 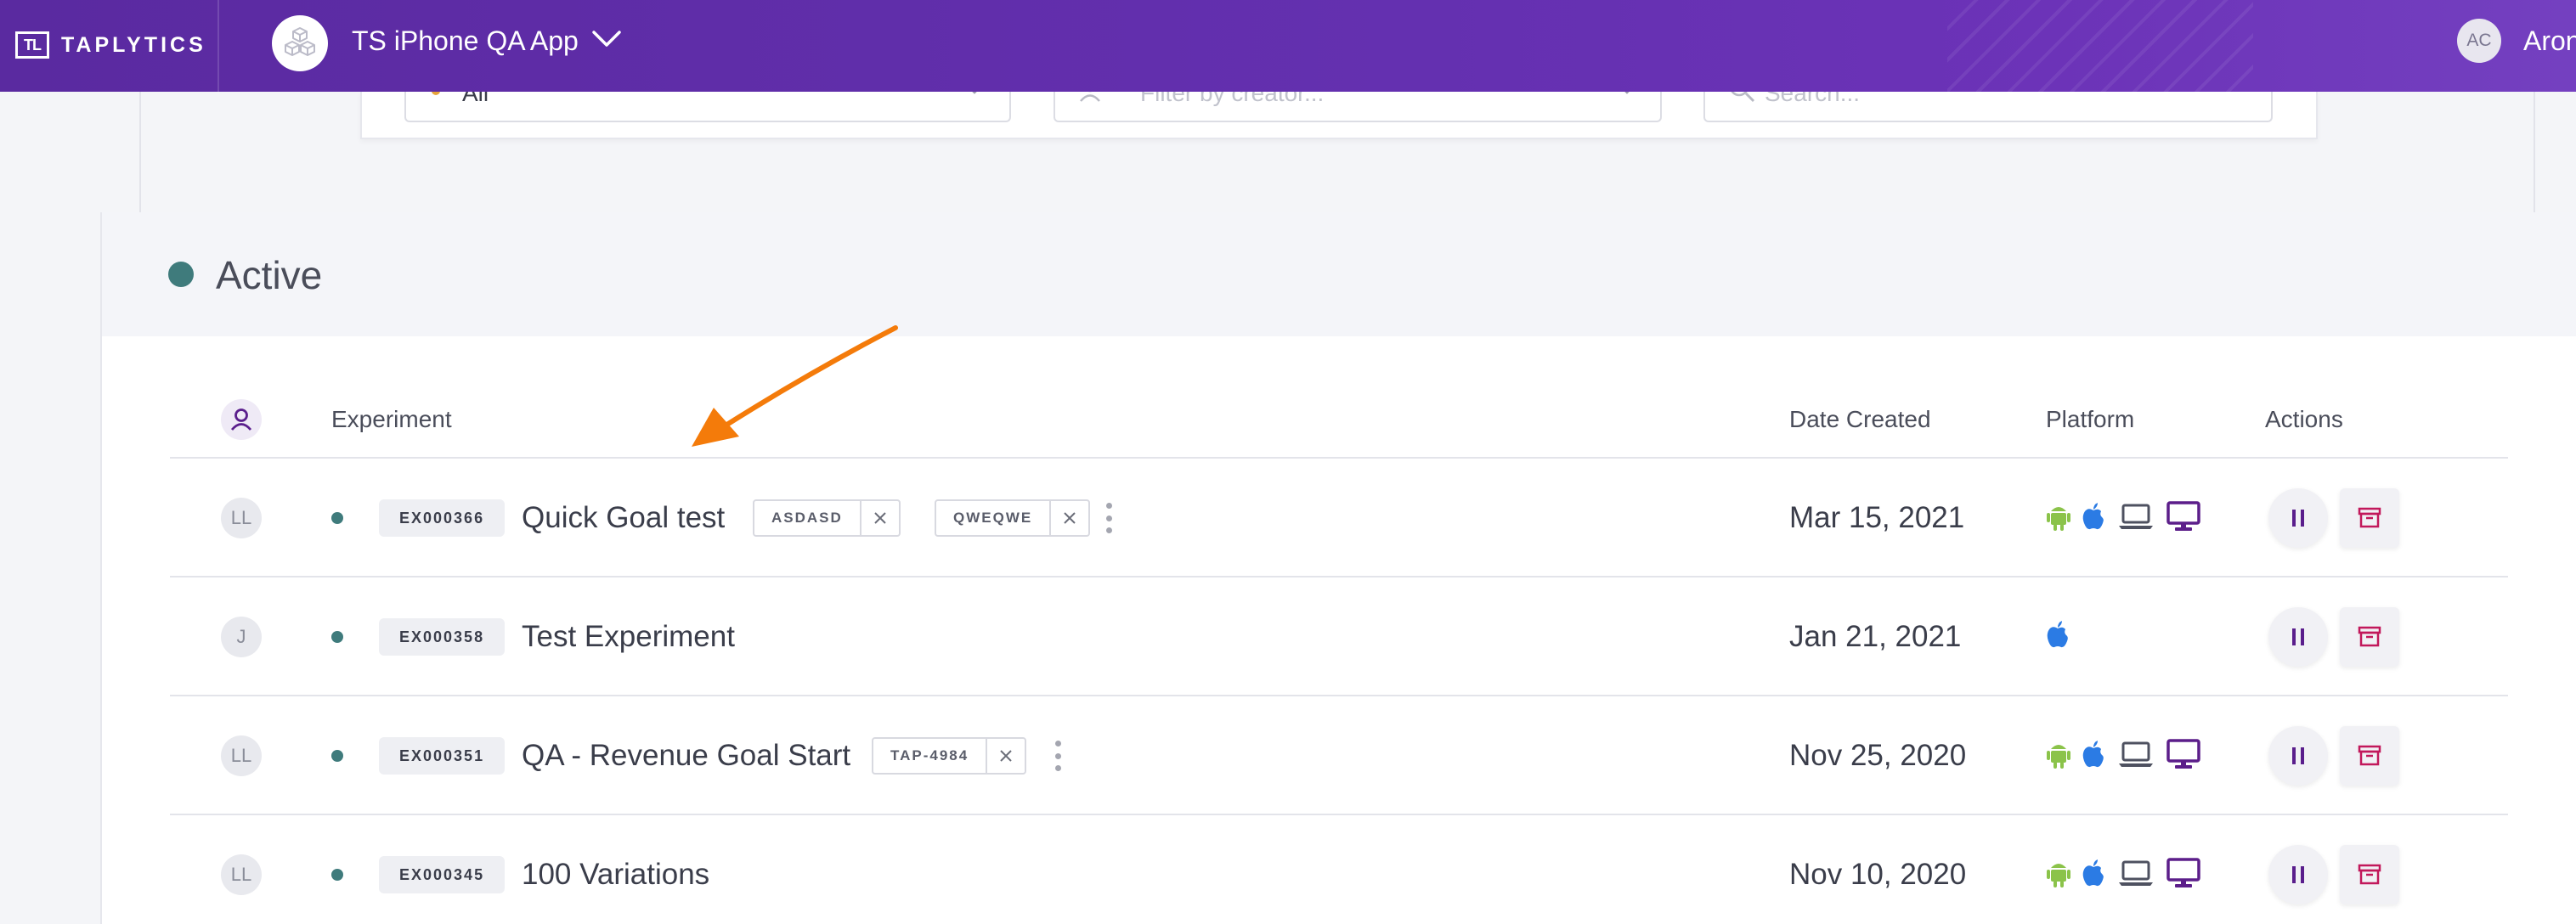 I want to click on header-decoration, so click(x=2100, y=46).